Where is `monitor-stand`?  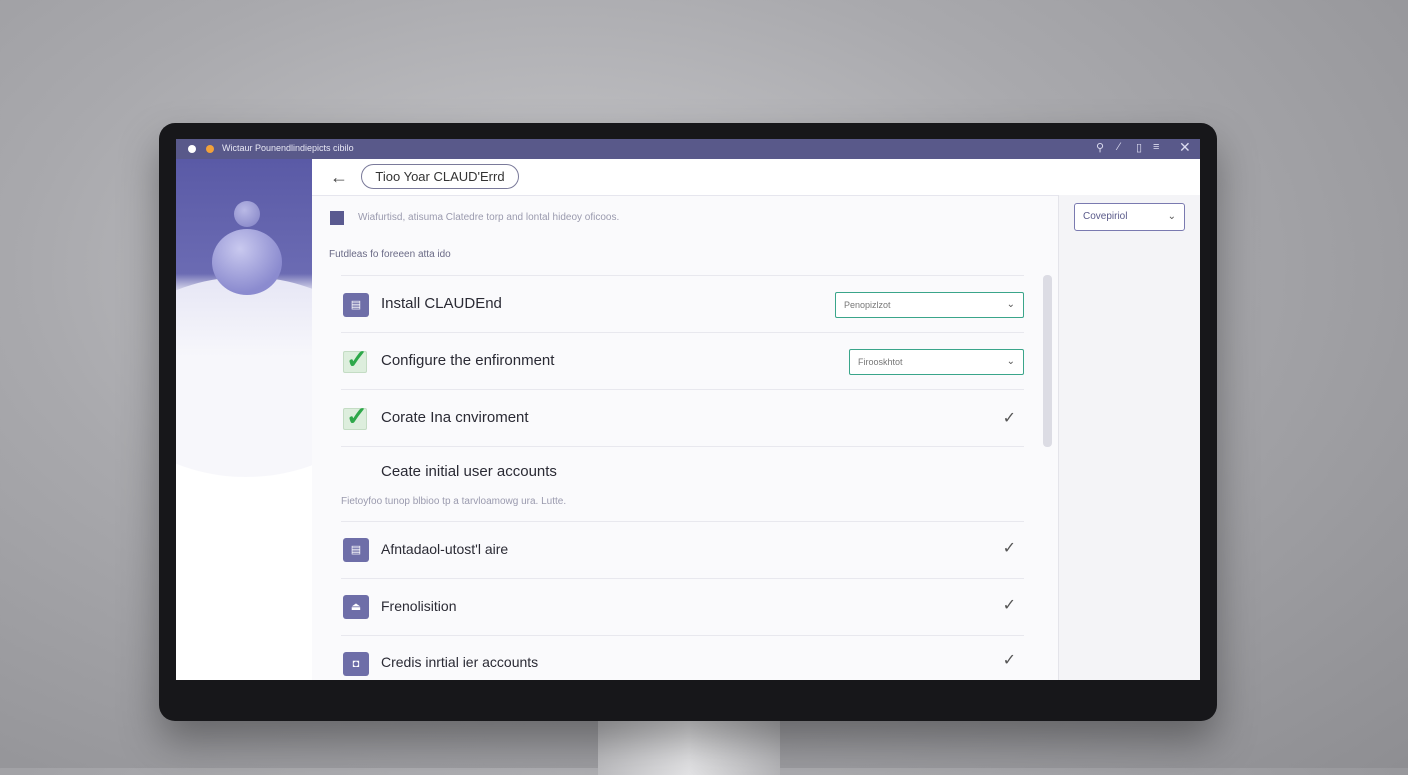 monitor-stand is located at coordinates (689, 745).